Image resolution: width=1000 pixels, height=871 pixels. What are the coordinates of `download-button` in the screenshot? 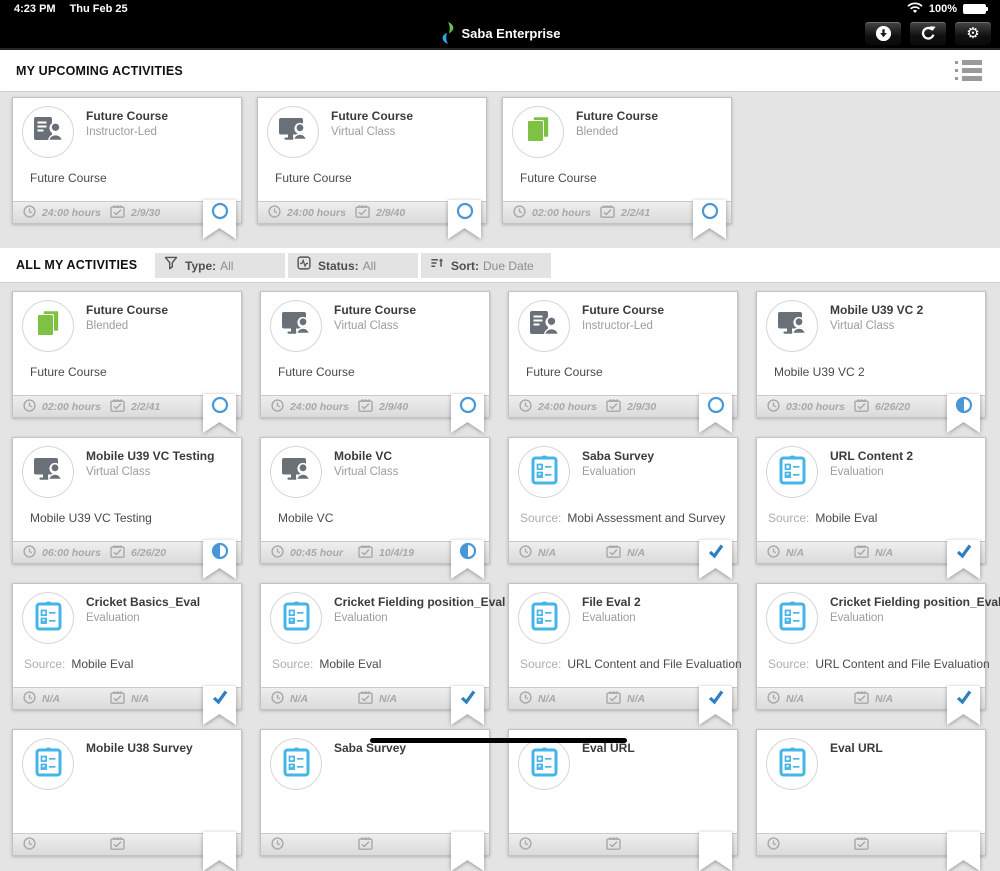 It's located at (883, 33).